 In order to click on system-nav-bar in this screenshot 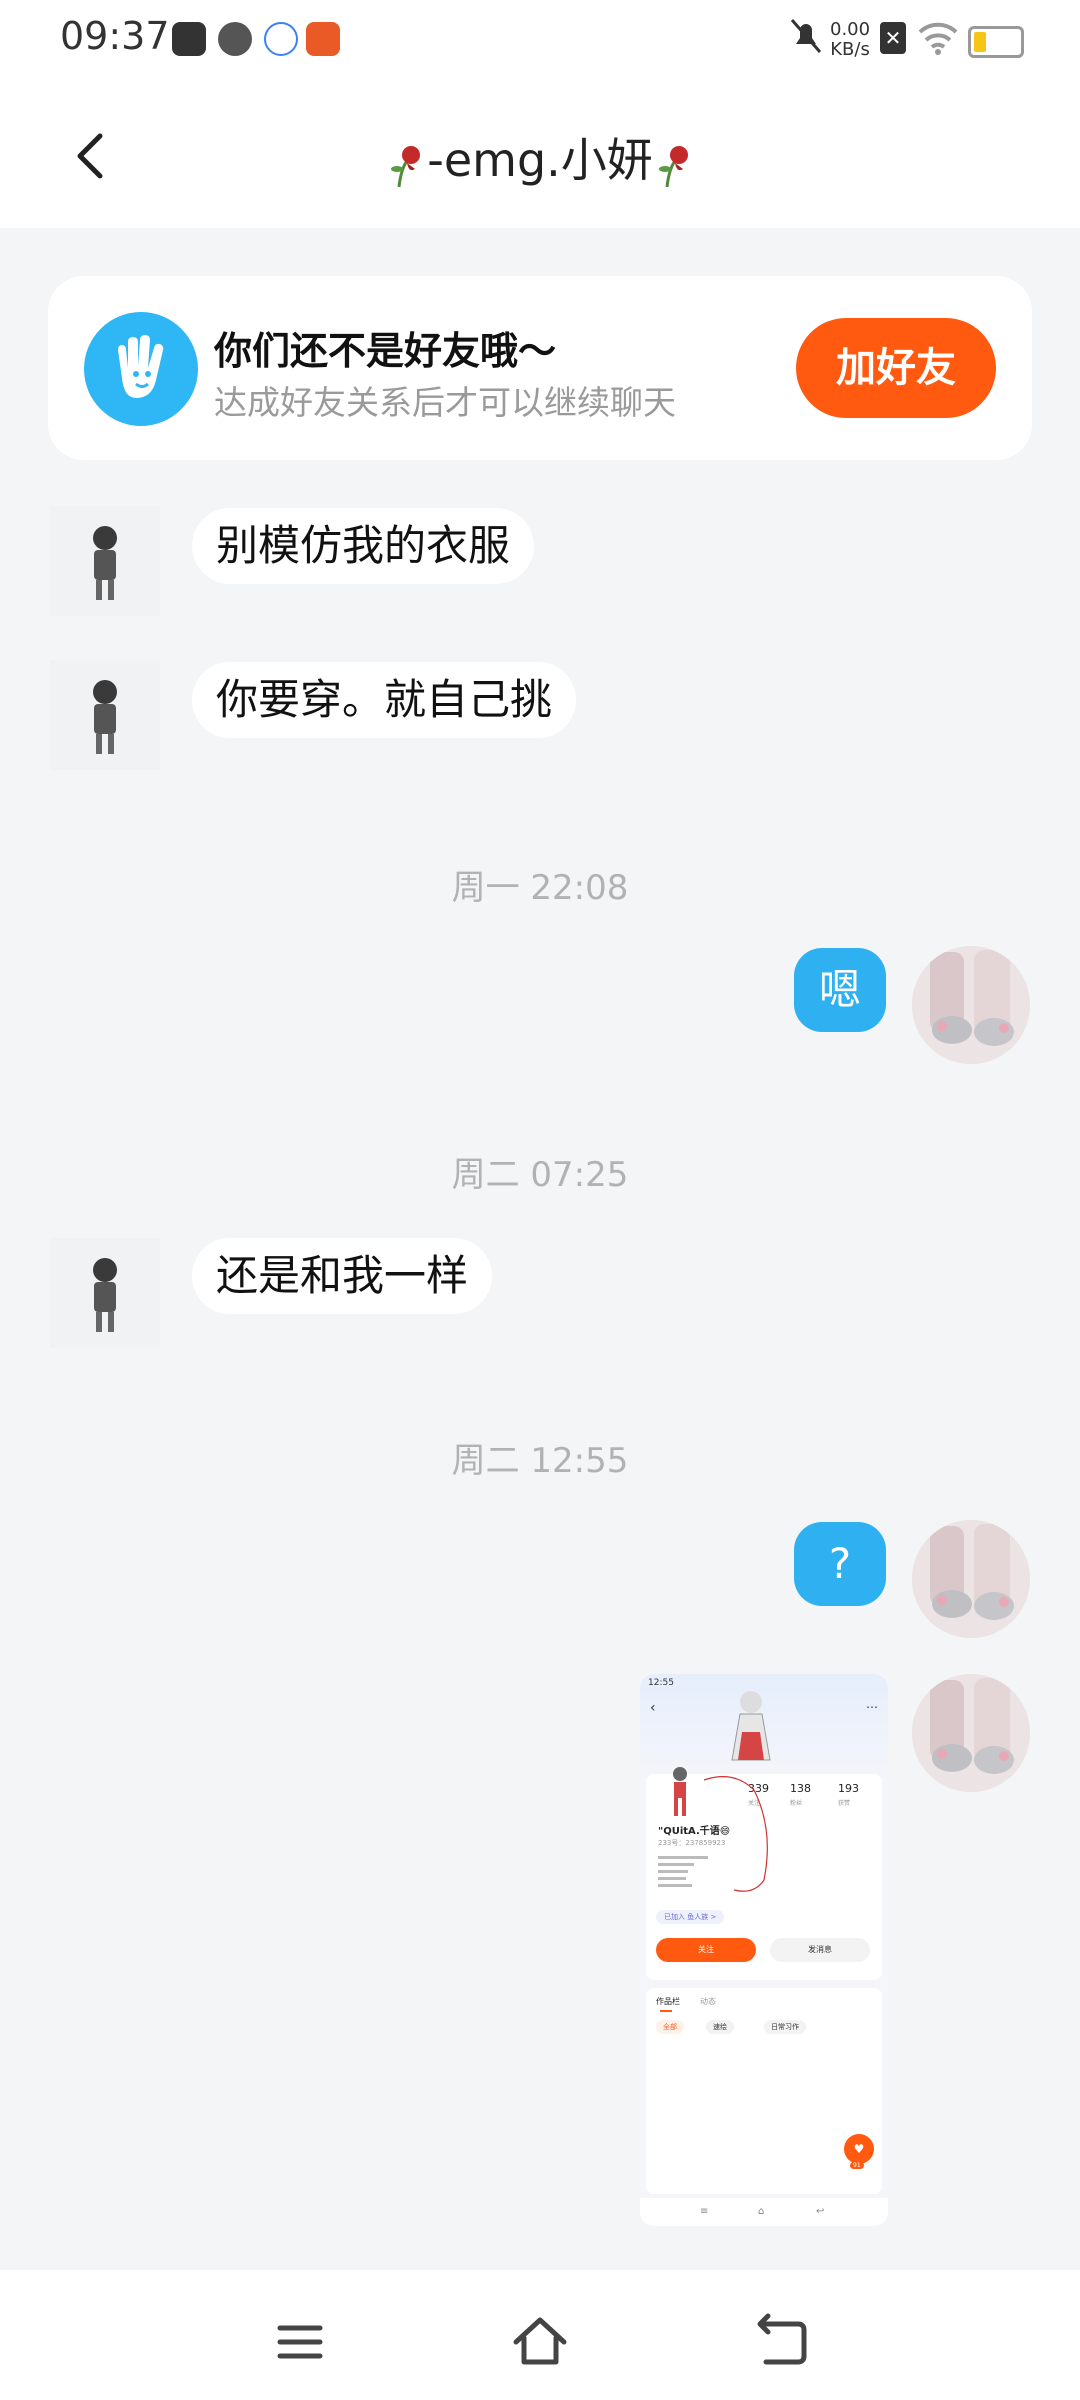, I will do `click(540, 2335)`.